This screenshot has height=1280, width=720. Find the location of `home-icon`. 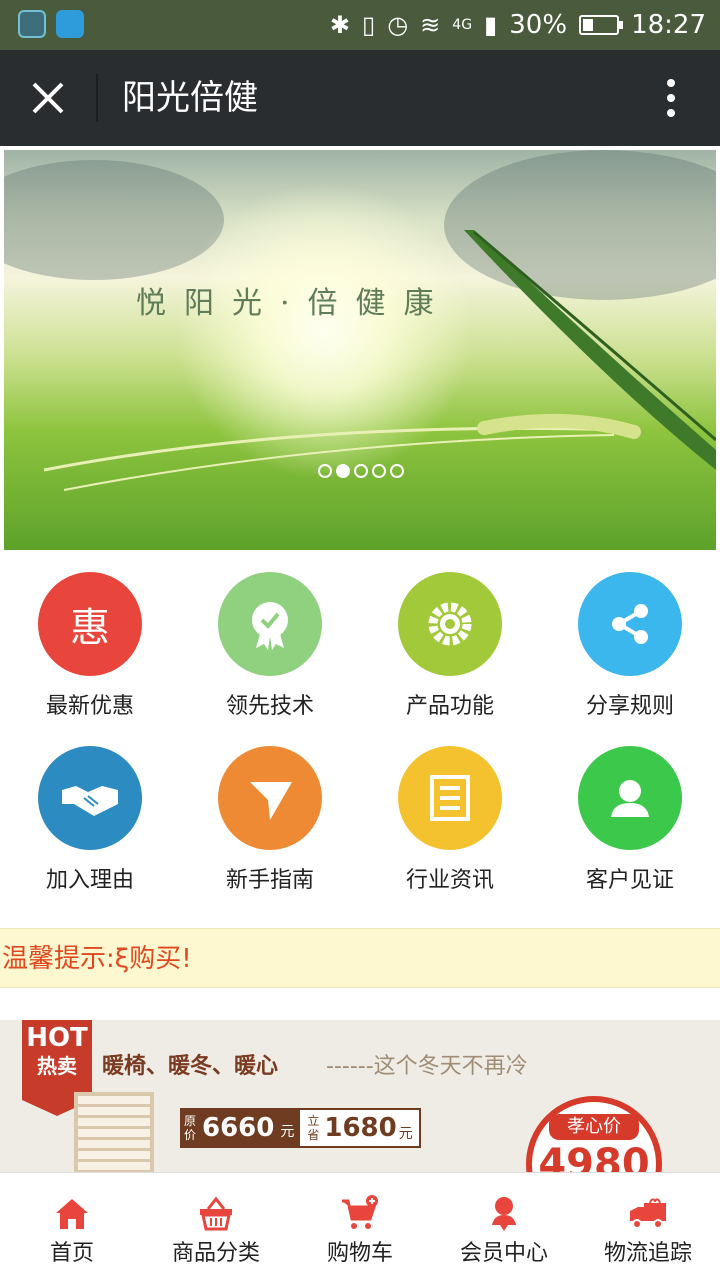

home-icon is located at coordinates (72, 1214).